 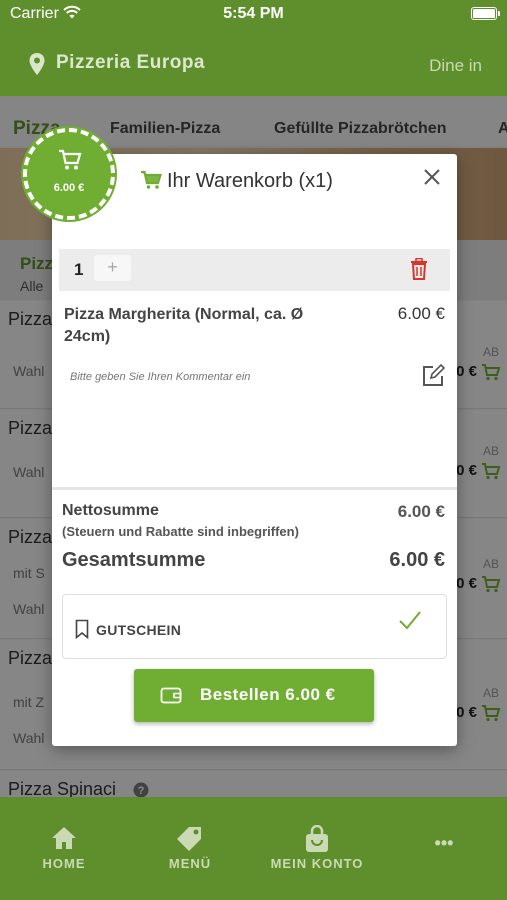 What do you see at coordinates (130, 63) in the screenshot?
I see `store-name: Pizzeria Europa` at bounding box center [130, 63].